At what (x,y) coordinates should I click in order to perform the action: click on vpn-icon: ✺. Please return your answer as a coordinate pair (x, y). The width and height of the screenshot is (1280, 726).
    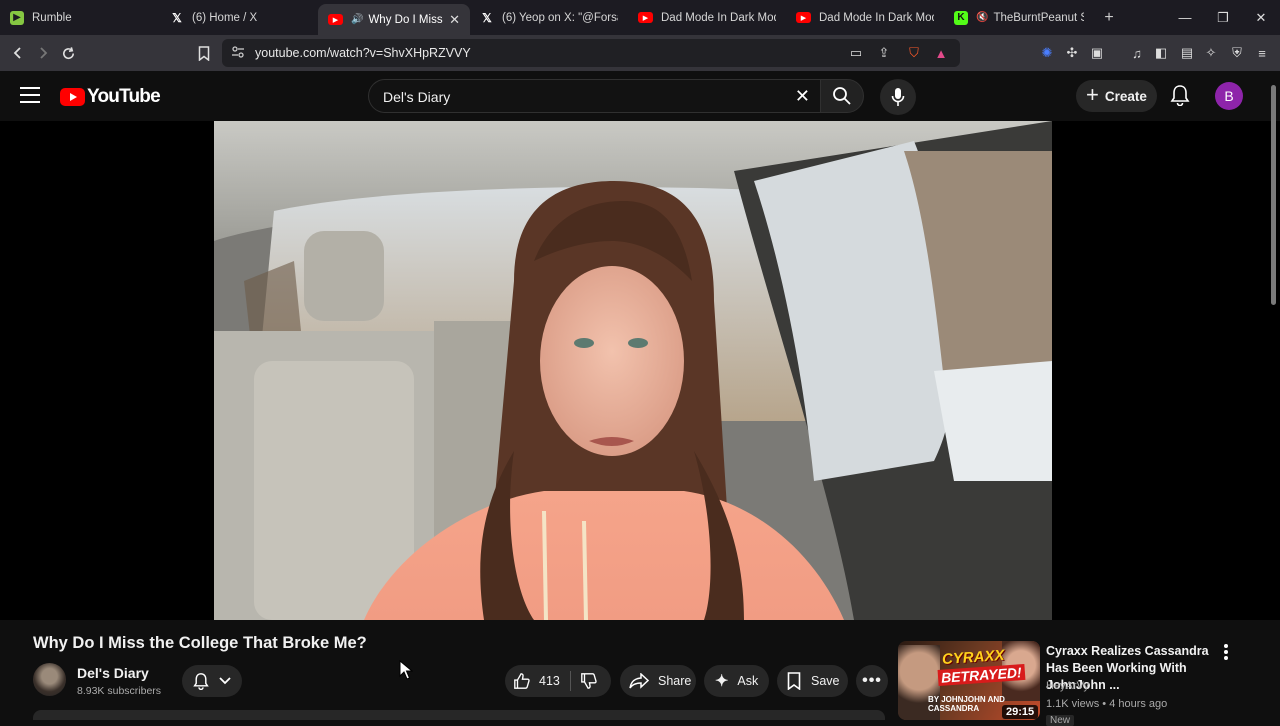
    Looking at the image, I should click on (1047, 53).